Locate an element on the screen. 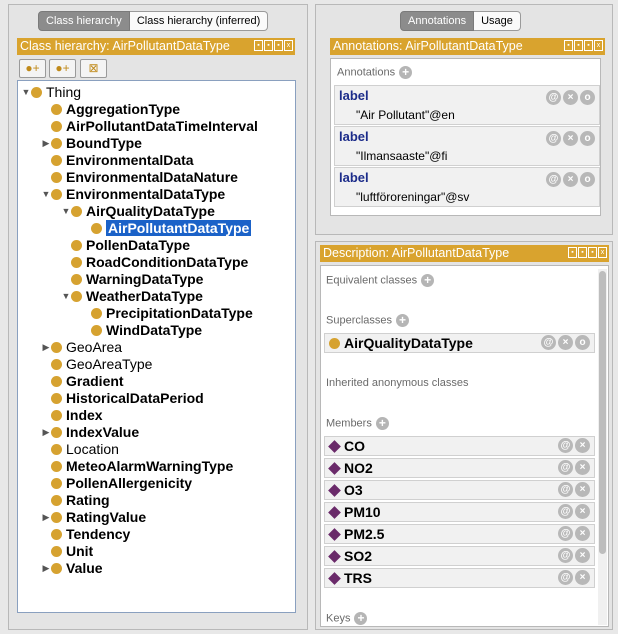 This screenshot has width=618, height=634. add-subclass-button: ●+ is located at coordinates (32, 68).